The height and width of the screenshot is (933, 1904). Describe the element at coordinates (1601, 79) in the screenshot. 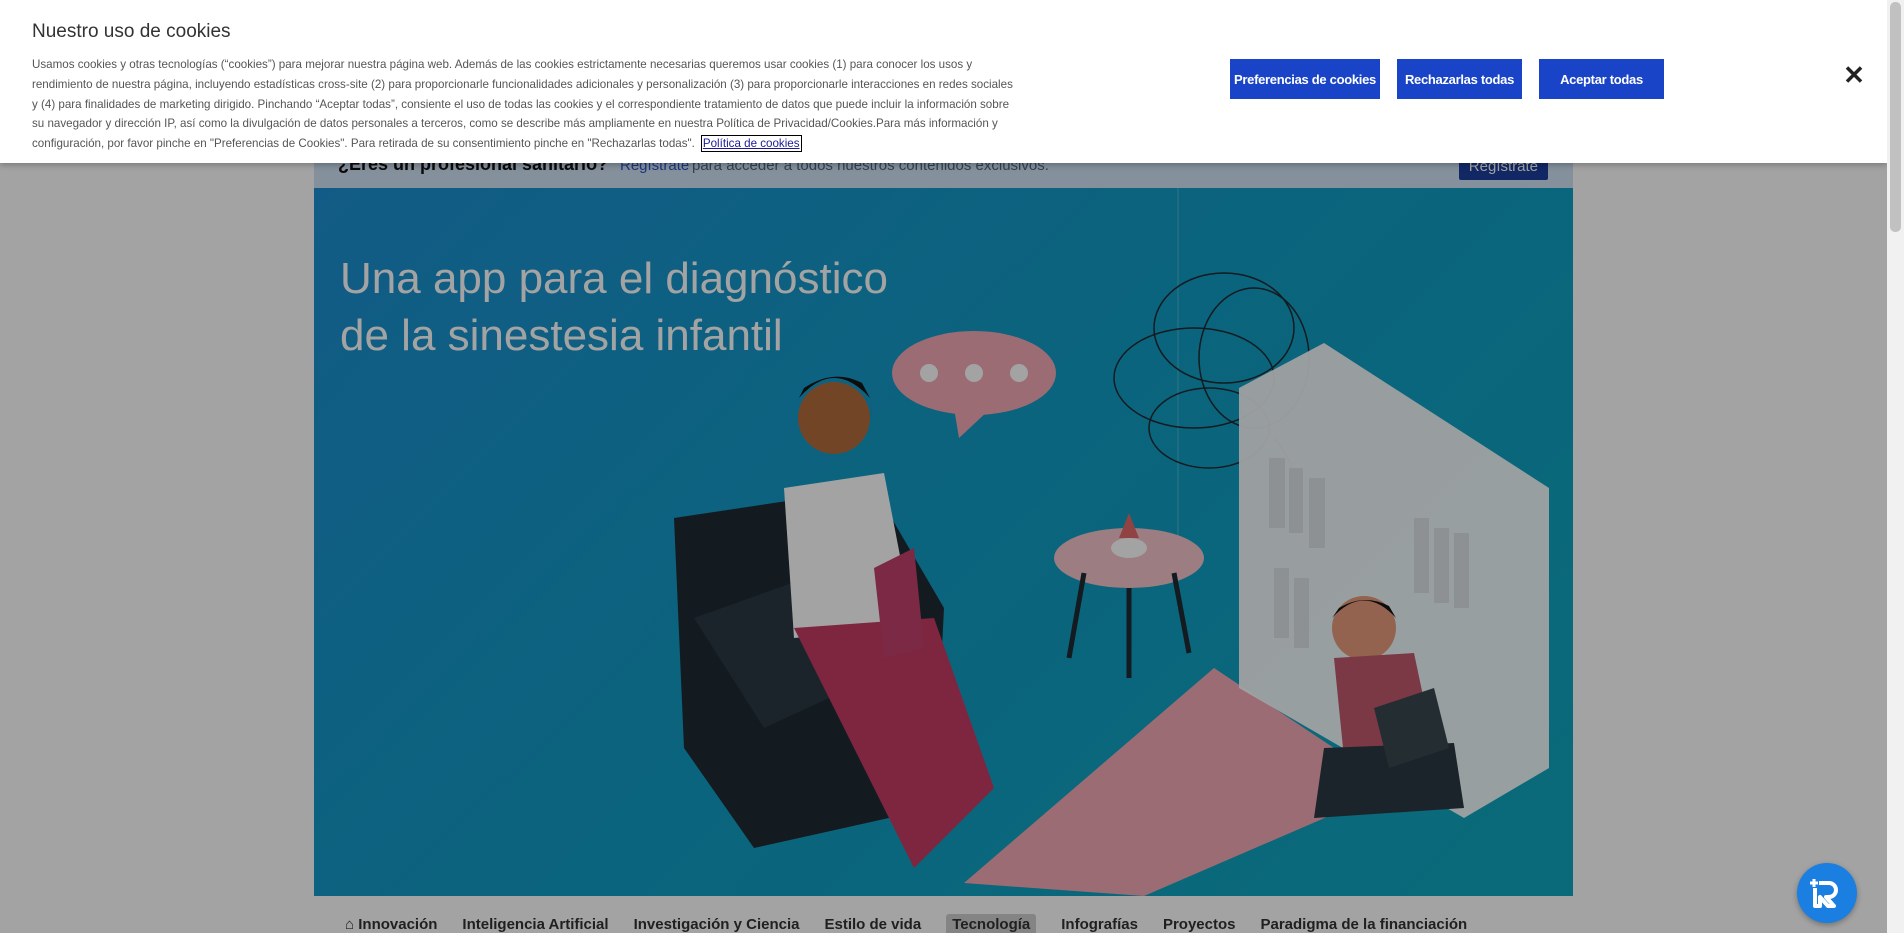

I see `accept-all-button: Aceptar todas` at that location.